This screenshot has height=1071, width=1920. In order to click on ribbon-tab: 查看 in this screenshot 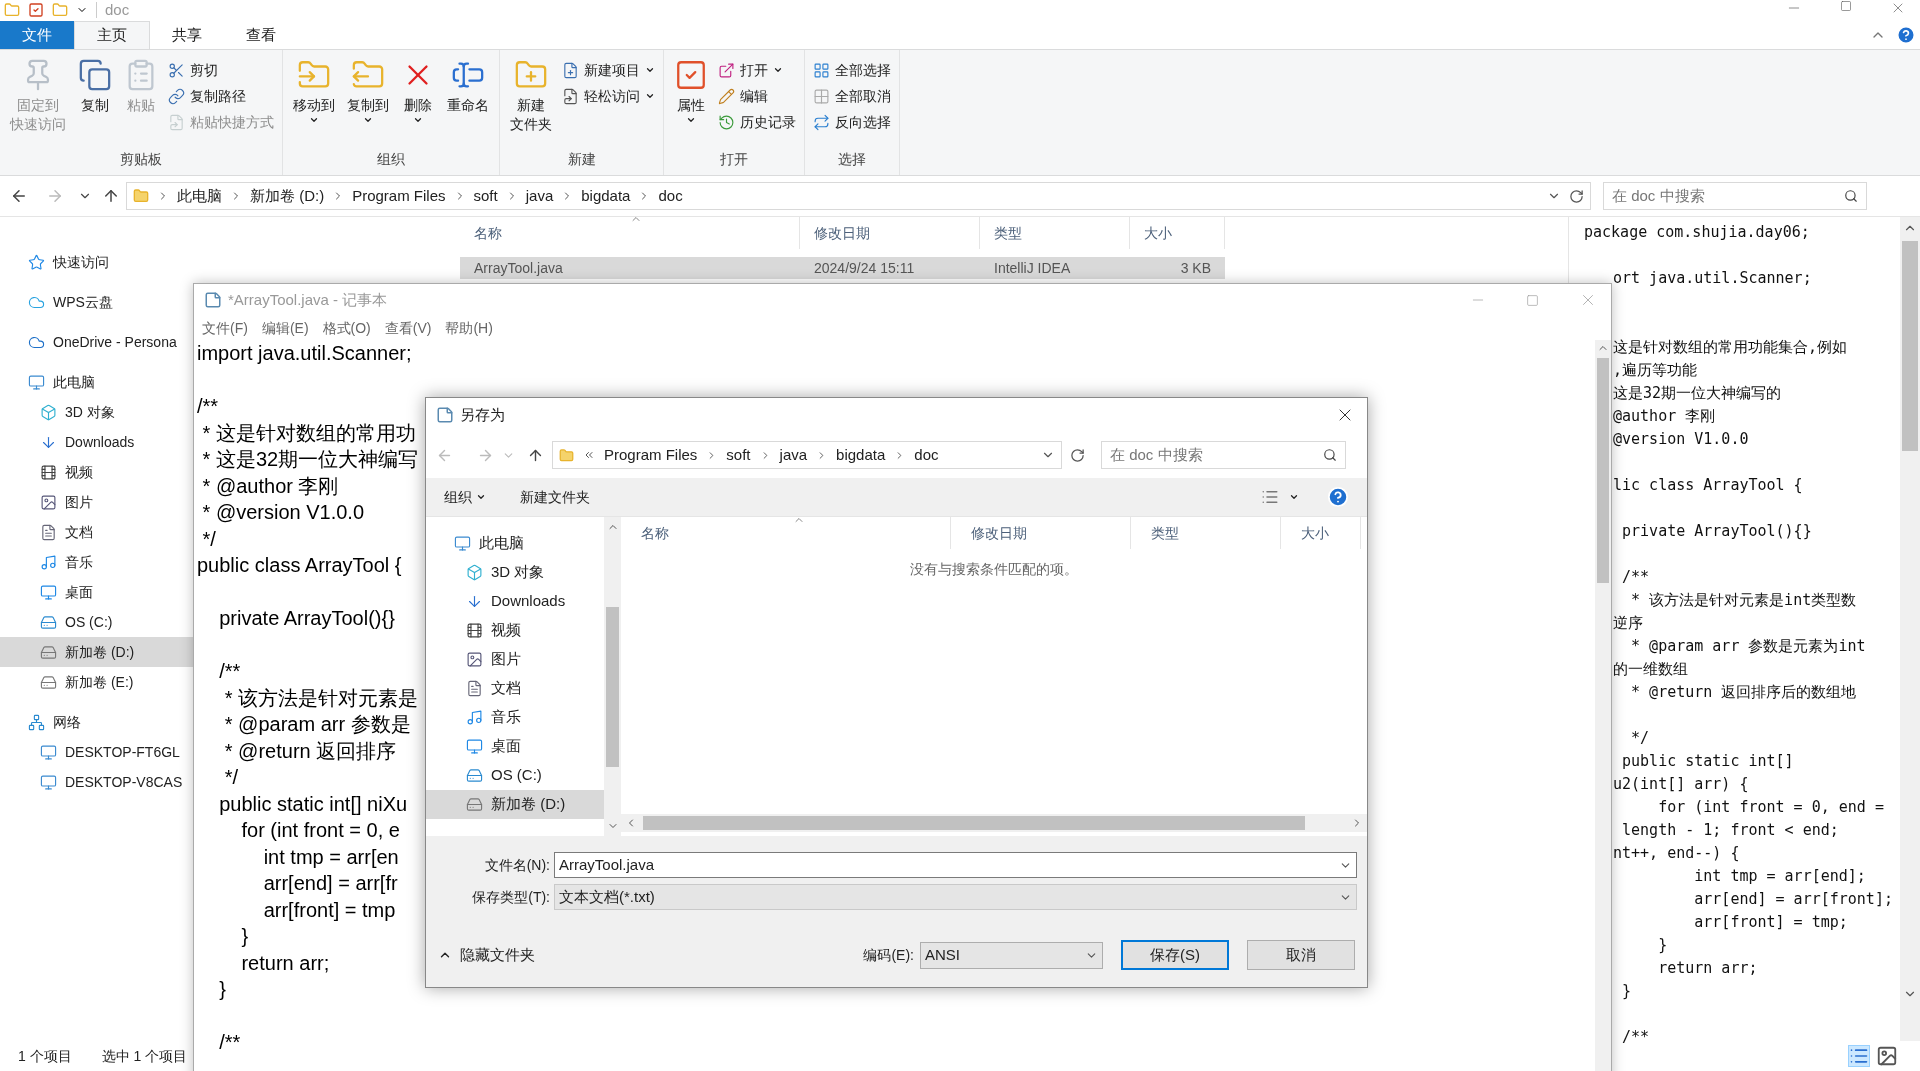, I will do `click(261, 35)`.